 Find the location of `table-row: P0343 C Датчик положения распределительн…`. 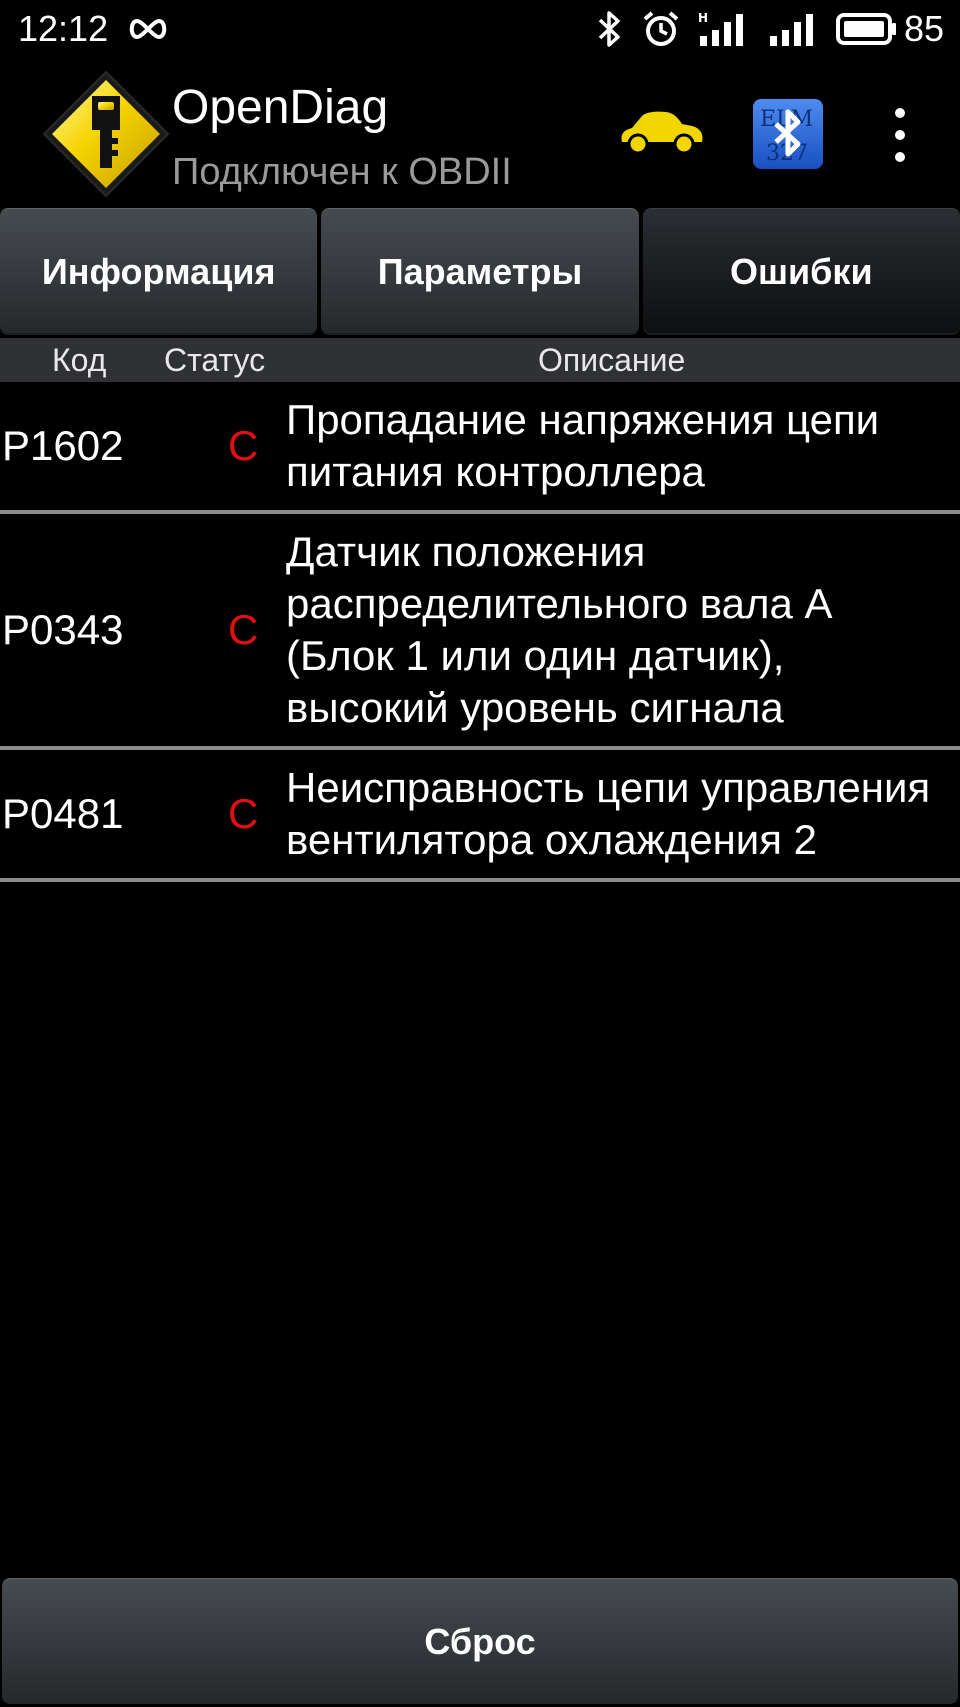

table-row: P0343 C Датчик положения распределительн… is located at coordinates (480, 632).